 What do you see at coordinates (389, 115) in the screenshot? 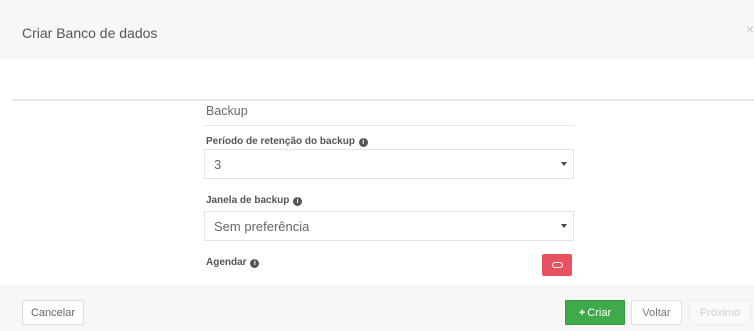
I see `section-title-backup: Backup` at bounding box center [389, 115].